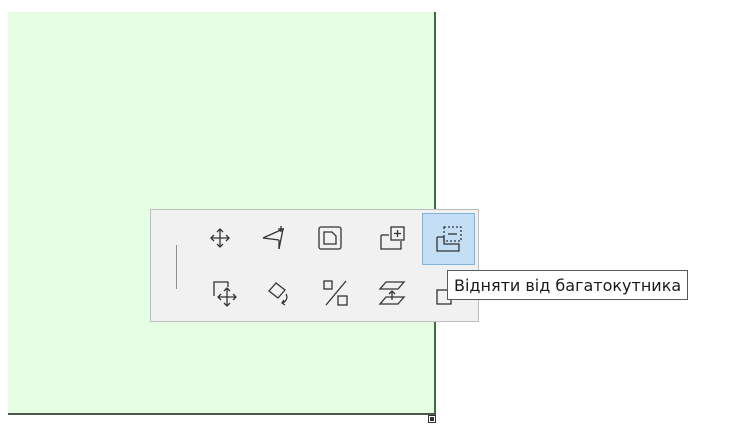 This screenshot has height=427, width=735. I want to click on add-to-polygon-button, so click(392, 238).